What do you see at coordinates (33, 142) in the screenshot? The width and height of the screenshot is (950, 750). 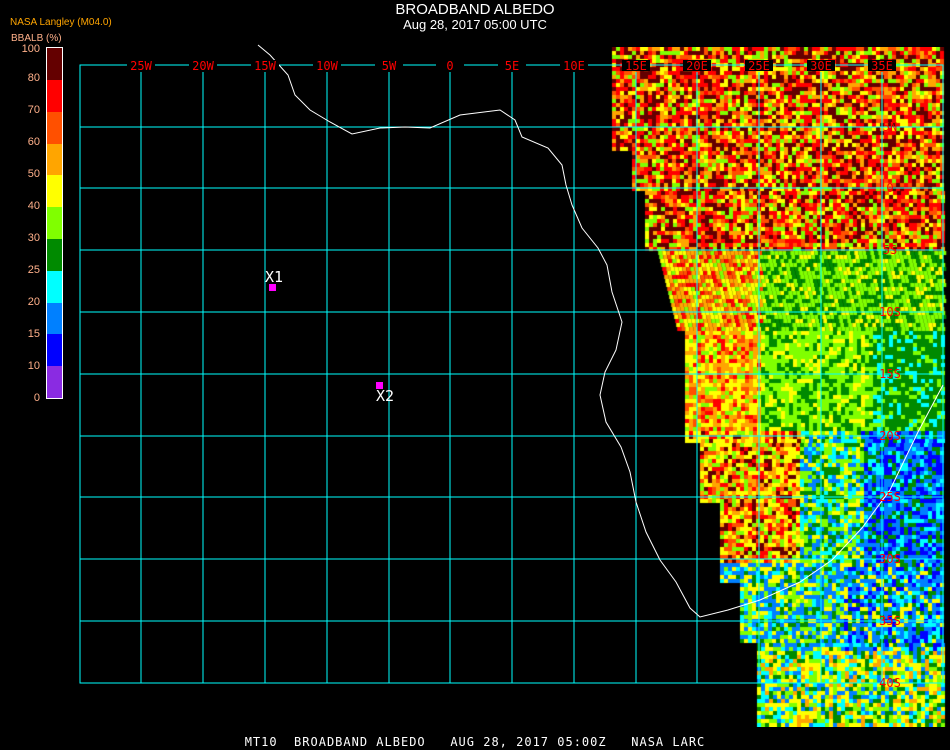 I see `colorbar-tick-label: 60` at bounding box center [33, 142].